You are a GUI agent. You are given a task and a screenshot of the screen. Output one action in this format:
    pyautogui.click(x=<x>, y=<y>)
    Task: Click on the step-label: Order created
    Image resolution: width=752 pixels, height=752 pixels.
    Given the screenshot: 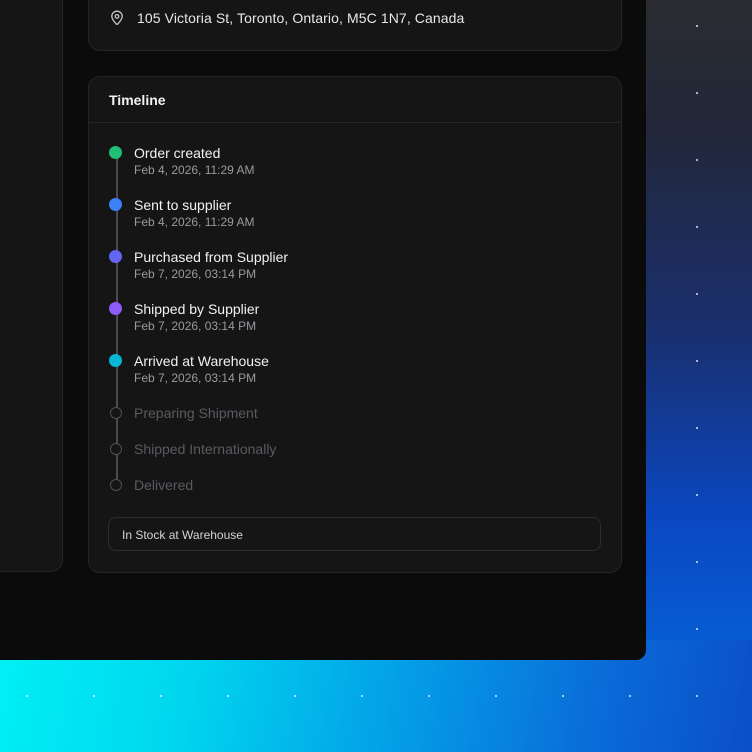 What is the action you would take?
    pyautogui.click(x=177, y=153)
    